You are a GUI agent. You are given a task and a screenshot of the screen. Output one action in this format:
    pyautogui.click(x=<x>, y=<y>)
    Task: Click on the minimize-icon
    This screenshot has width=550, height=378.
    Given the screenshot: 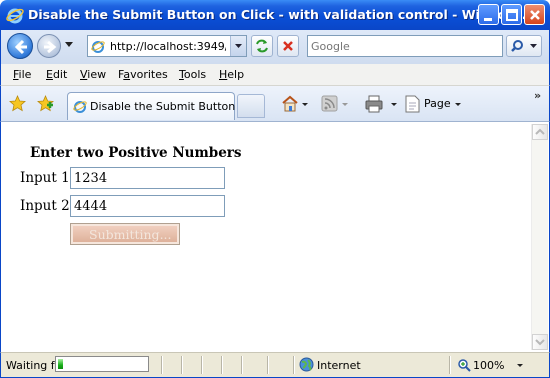 What is the action you would take?
    pyautogui.click(x=488, y=19)
    